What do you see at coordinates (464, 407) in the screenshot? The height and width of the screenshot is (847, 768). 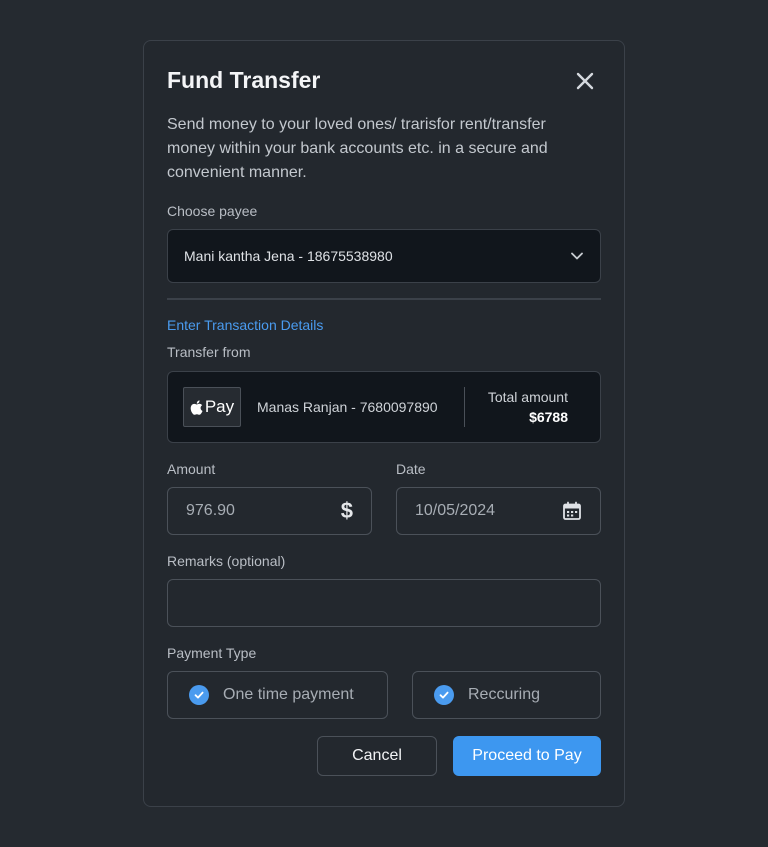 I see `vertical-divider` at bounding box center [464, 407].